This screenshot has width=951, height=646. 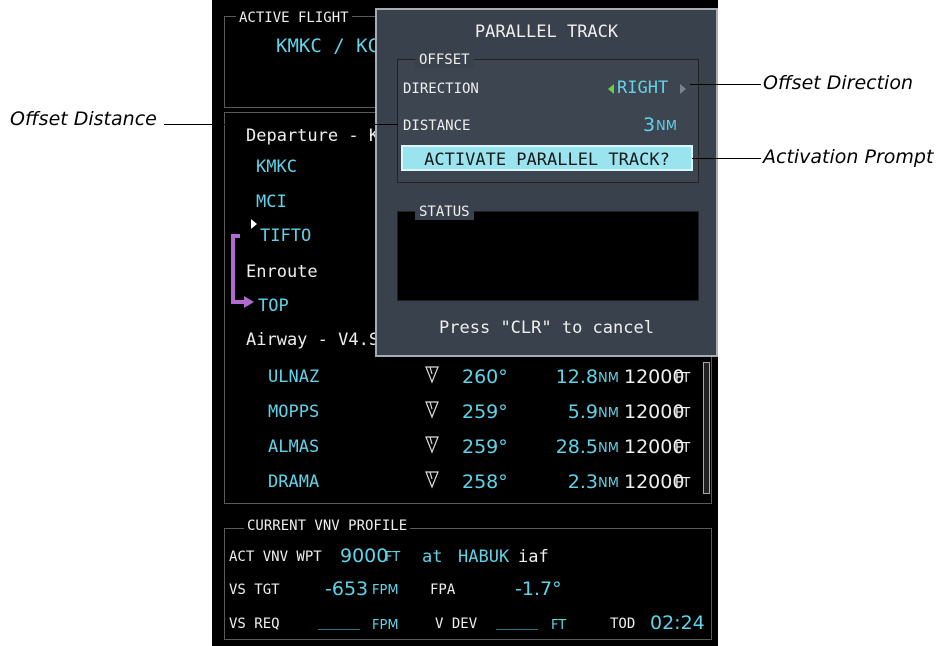 I want to click on waypoint-kmkc: KMKC, so click(x=276, y=167).